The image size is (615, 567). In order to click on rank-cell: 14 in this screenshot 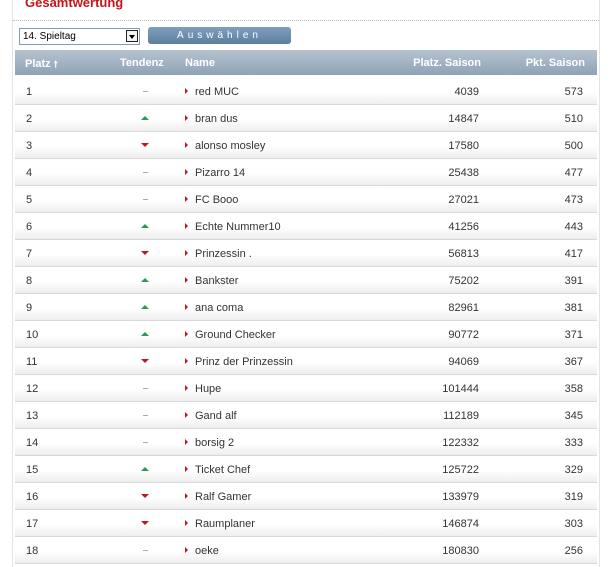, I will do `click(32, 443)`.